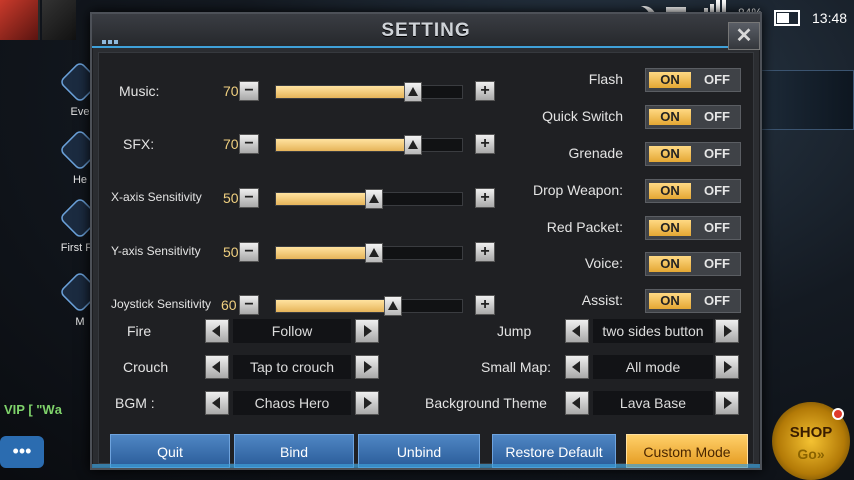 This screenshot has width=854, height=480. I want to click on toggle-label: Quick Switch, so click(582, 116).